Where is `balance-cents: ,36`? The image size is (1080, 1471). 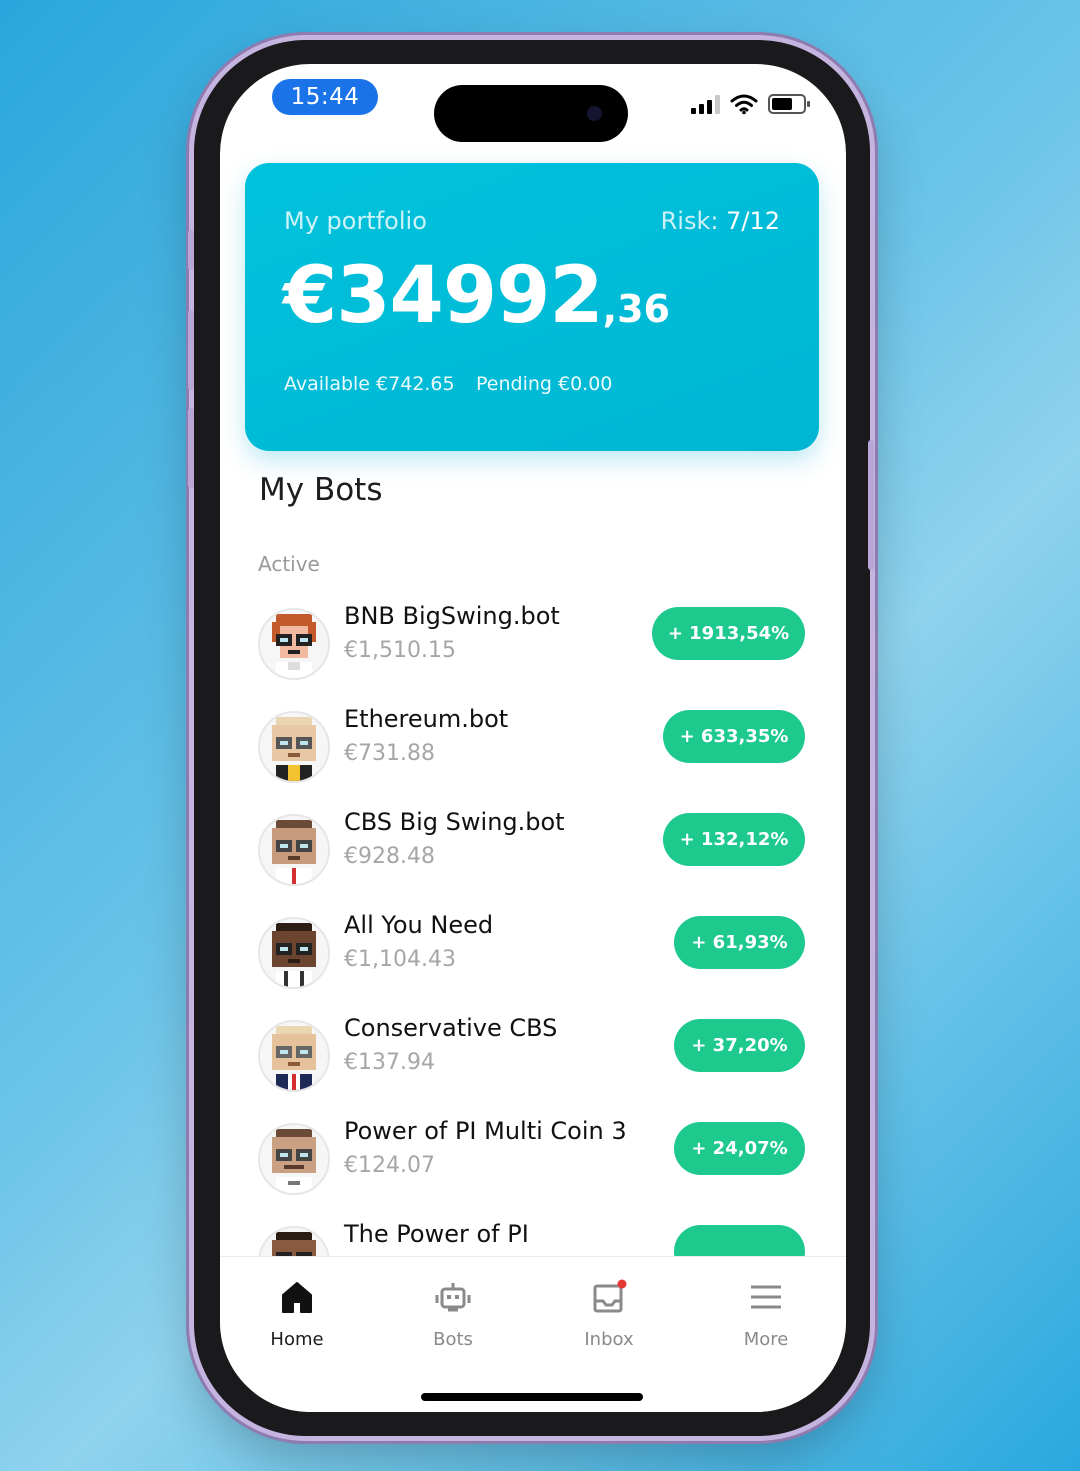 balance-cents: ,36 is located at coordinates (636, 309).